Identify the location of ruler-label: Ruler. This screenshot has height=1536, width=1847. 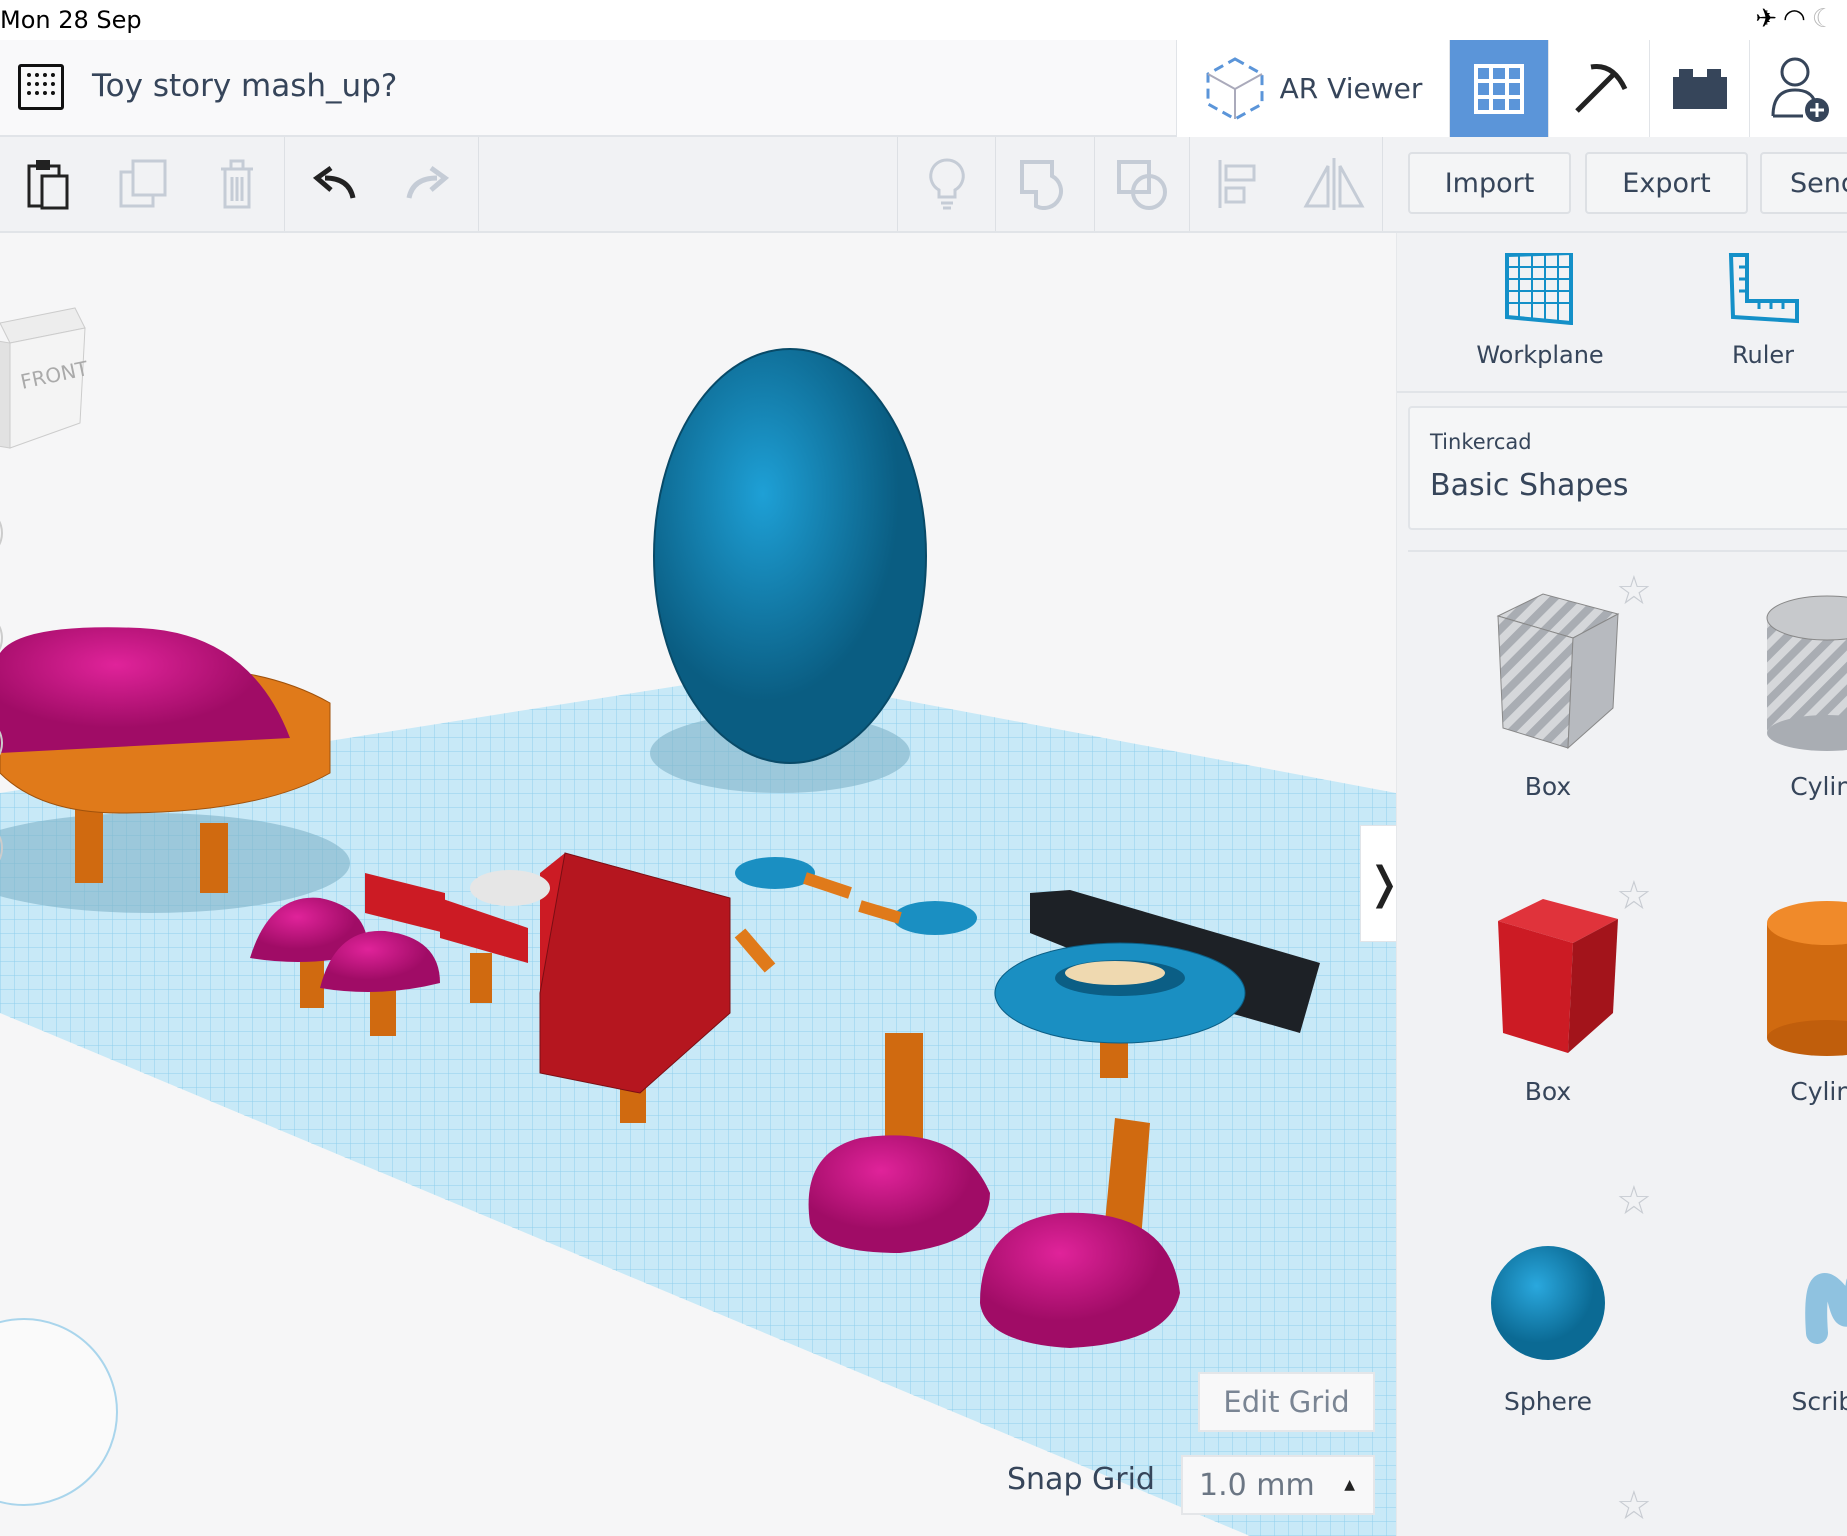
(1763, 355).